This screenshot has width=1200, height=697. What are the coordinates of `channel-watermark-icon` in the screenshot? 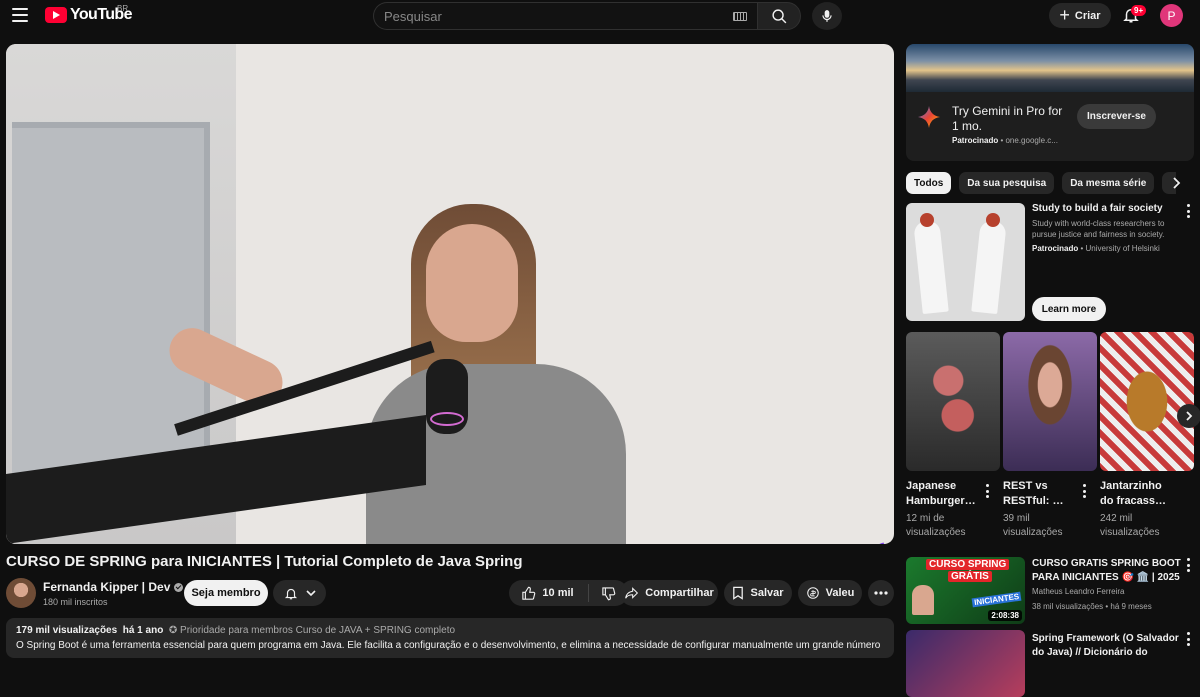 It's located at (872, 543).